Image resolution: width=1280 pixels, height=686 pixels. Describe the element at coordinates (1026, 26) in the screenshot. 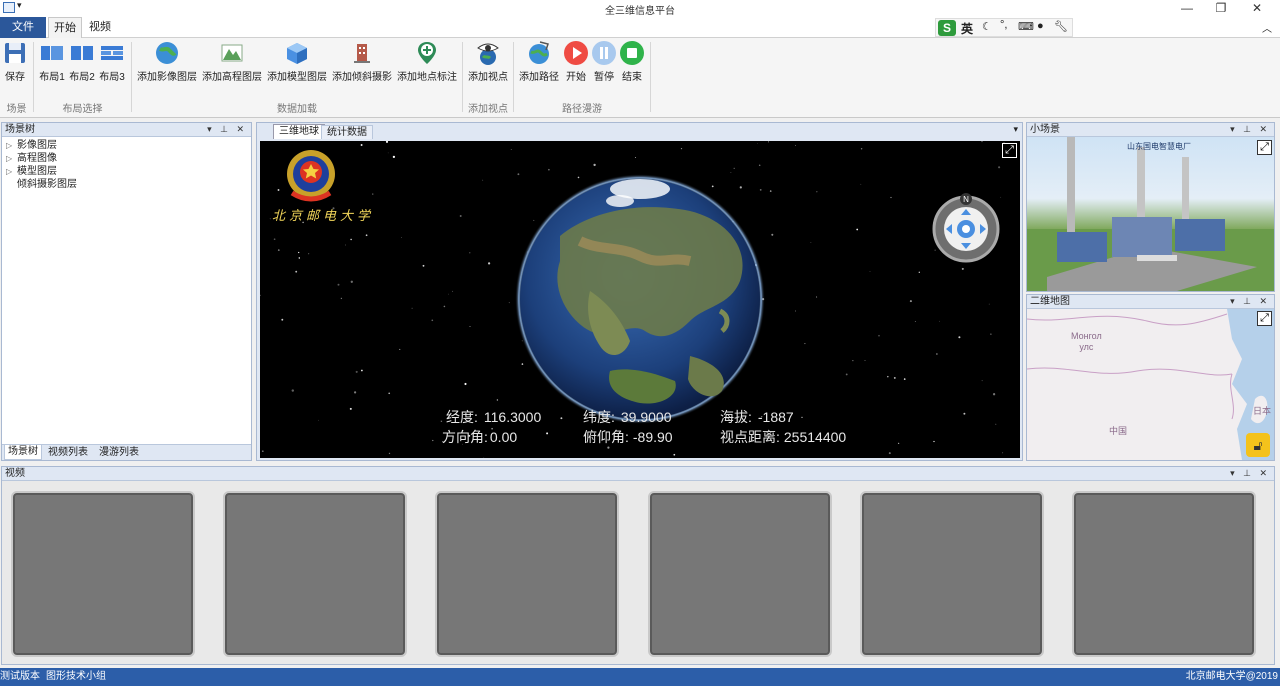

I see `keyboard-icon: ⌨` at that location.